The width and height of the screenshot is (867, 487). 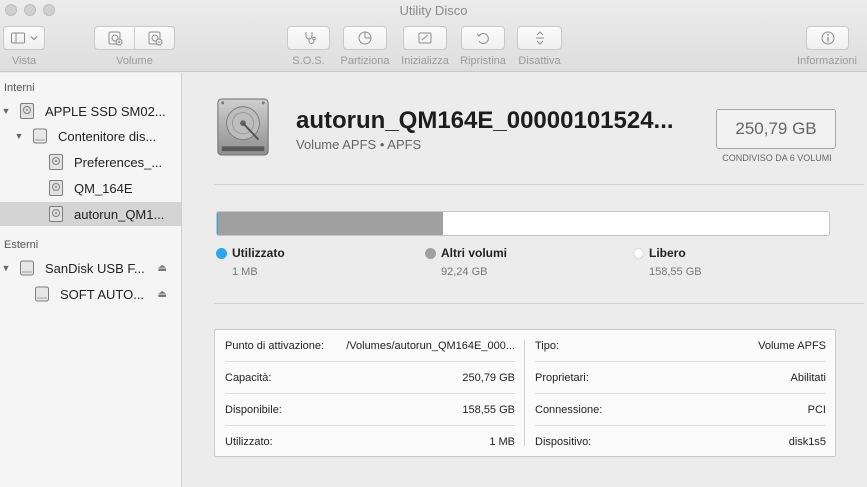 I want to click on restore-icon, so click(x=482, y=38).